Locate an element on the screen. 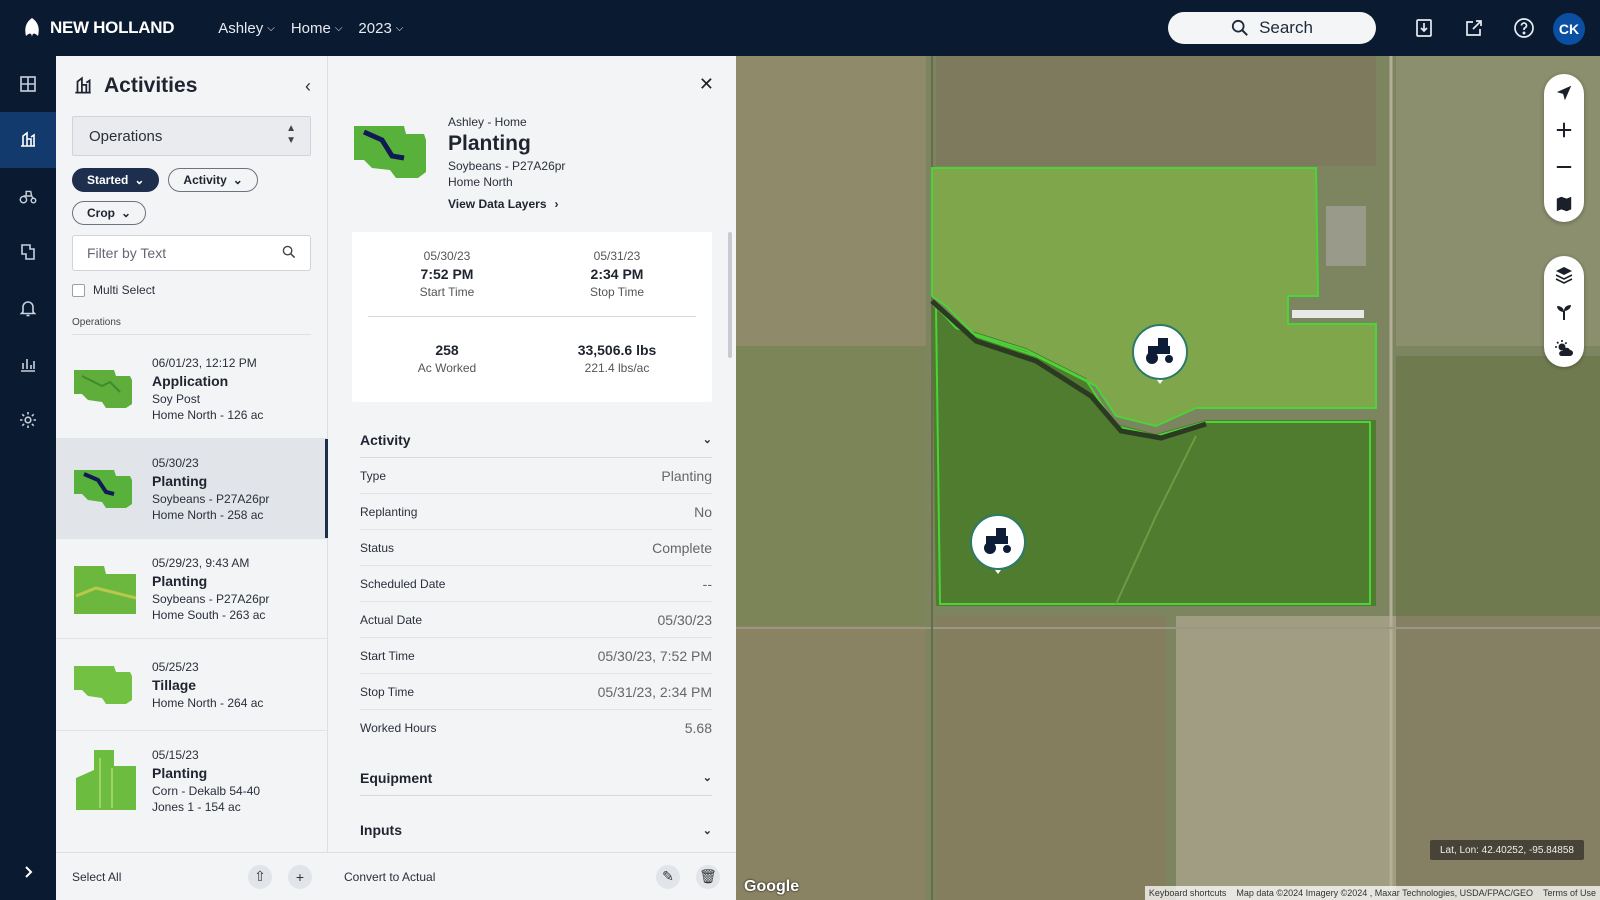 The width and height of the screenshot is (1600, 900). dashboard-icon is located at coordinates (28, 84).